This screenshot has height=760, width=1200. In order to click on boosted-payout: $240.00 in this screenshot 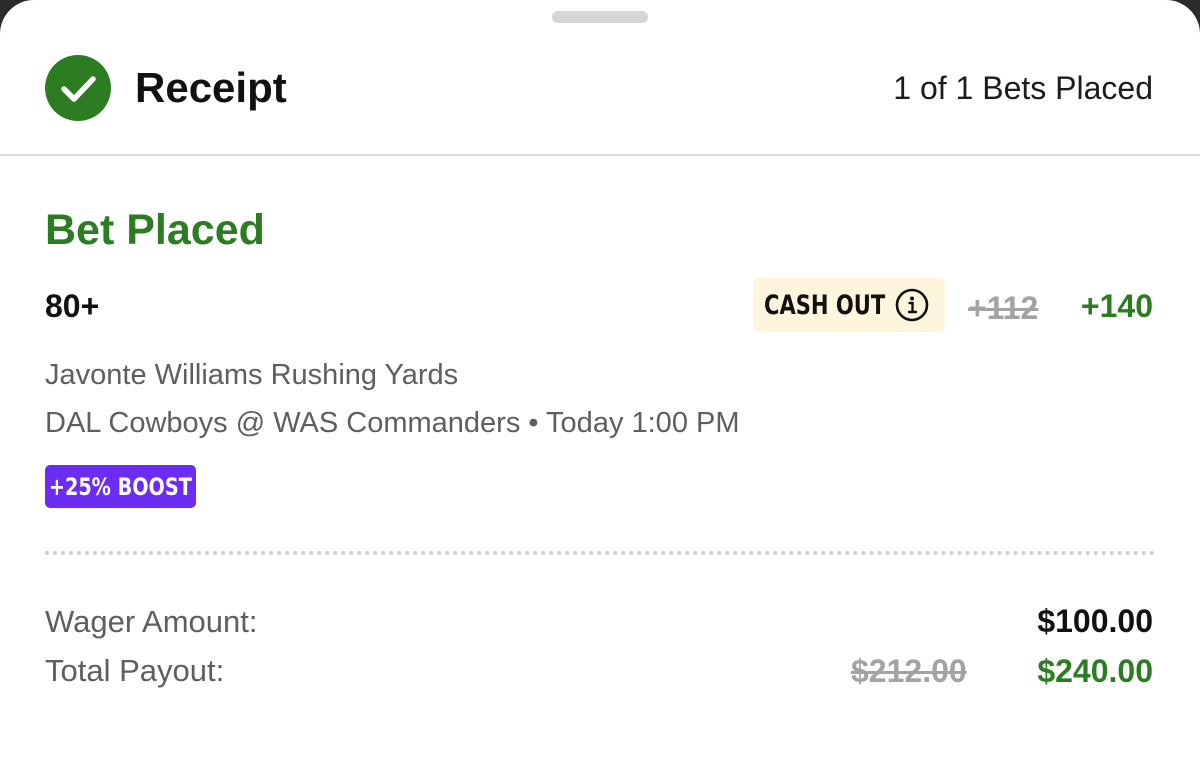, I will do `click(1095, 671)`.